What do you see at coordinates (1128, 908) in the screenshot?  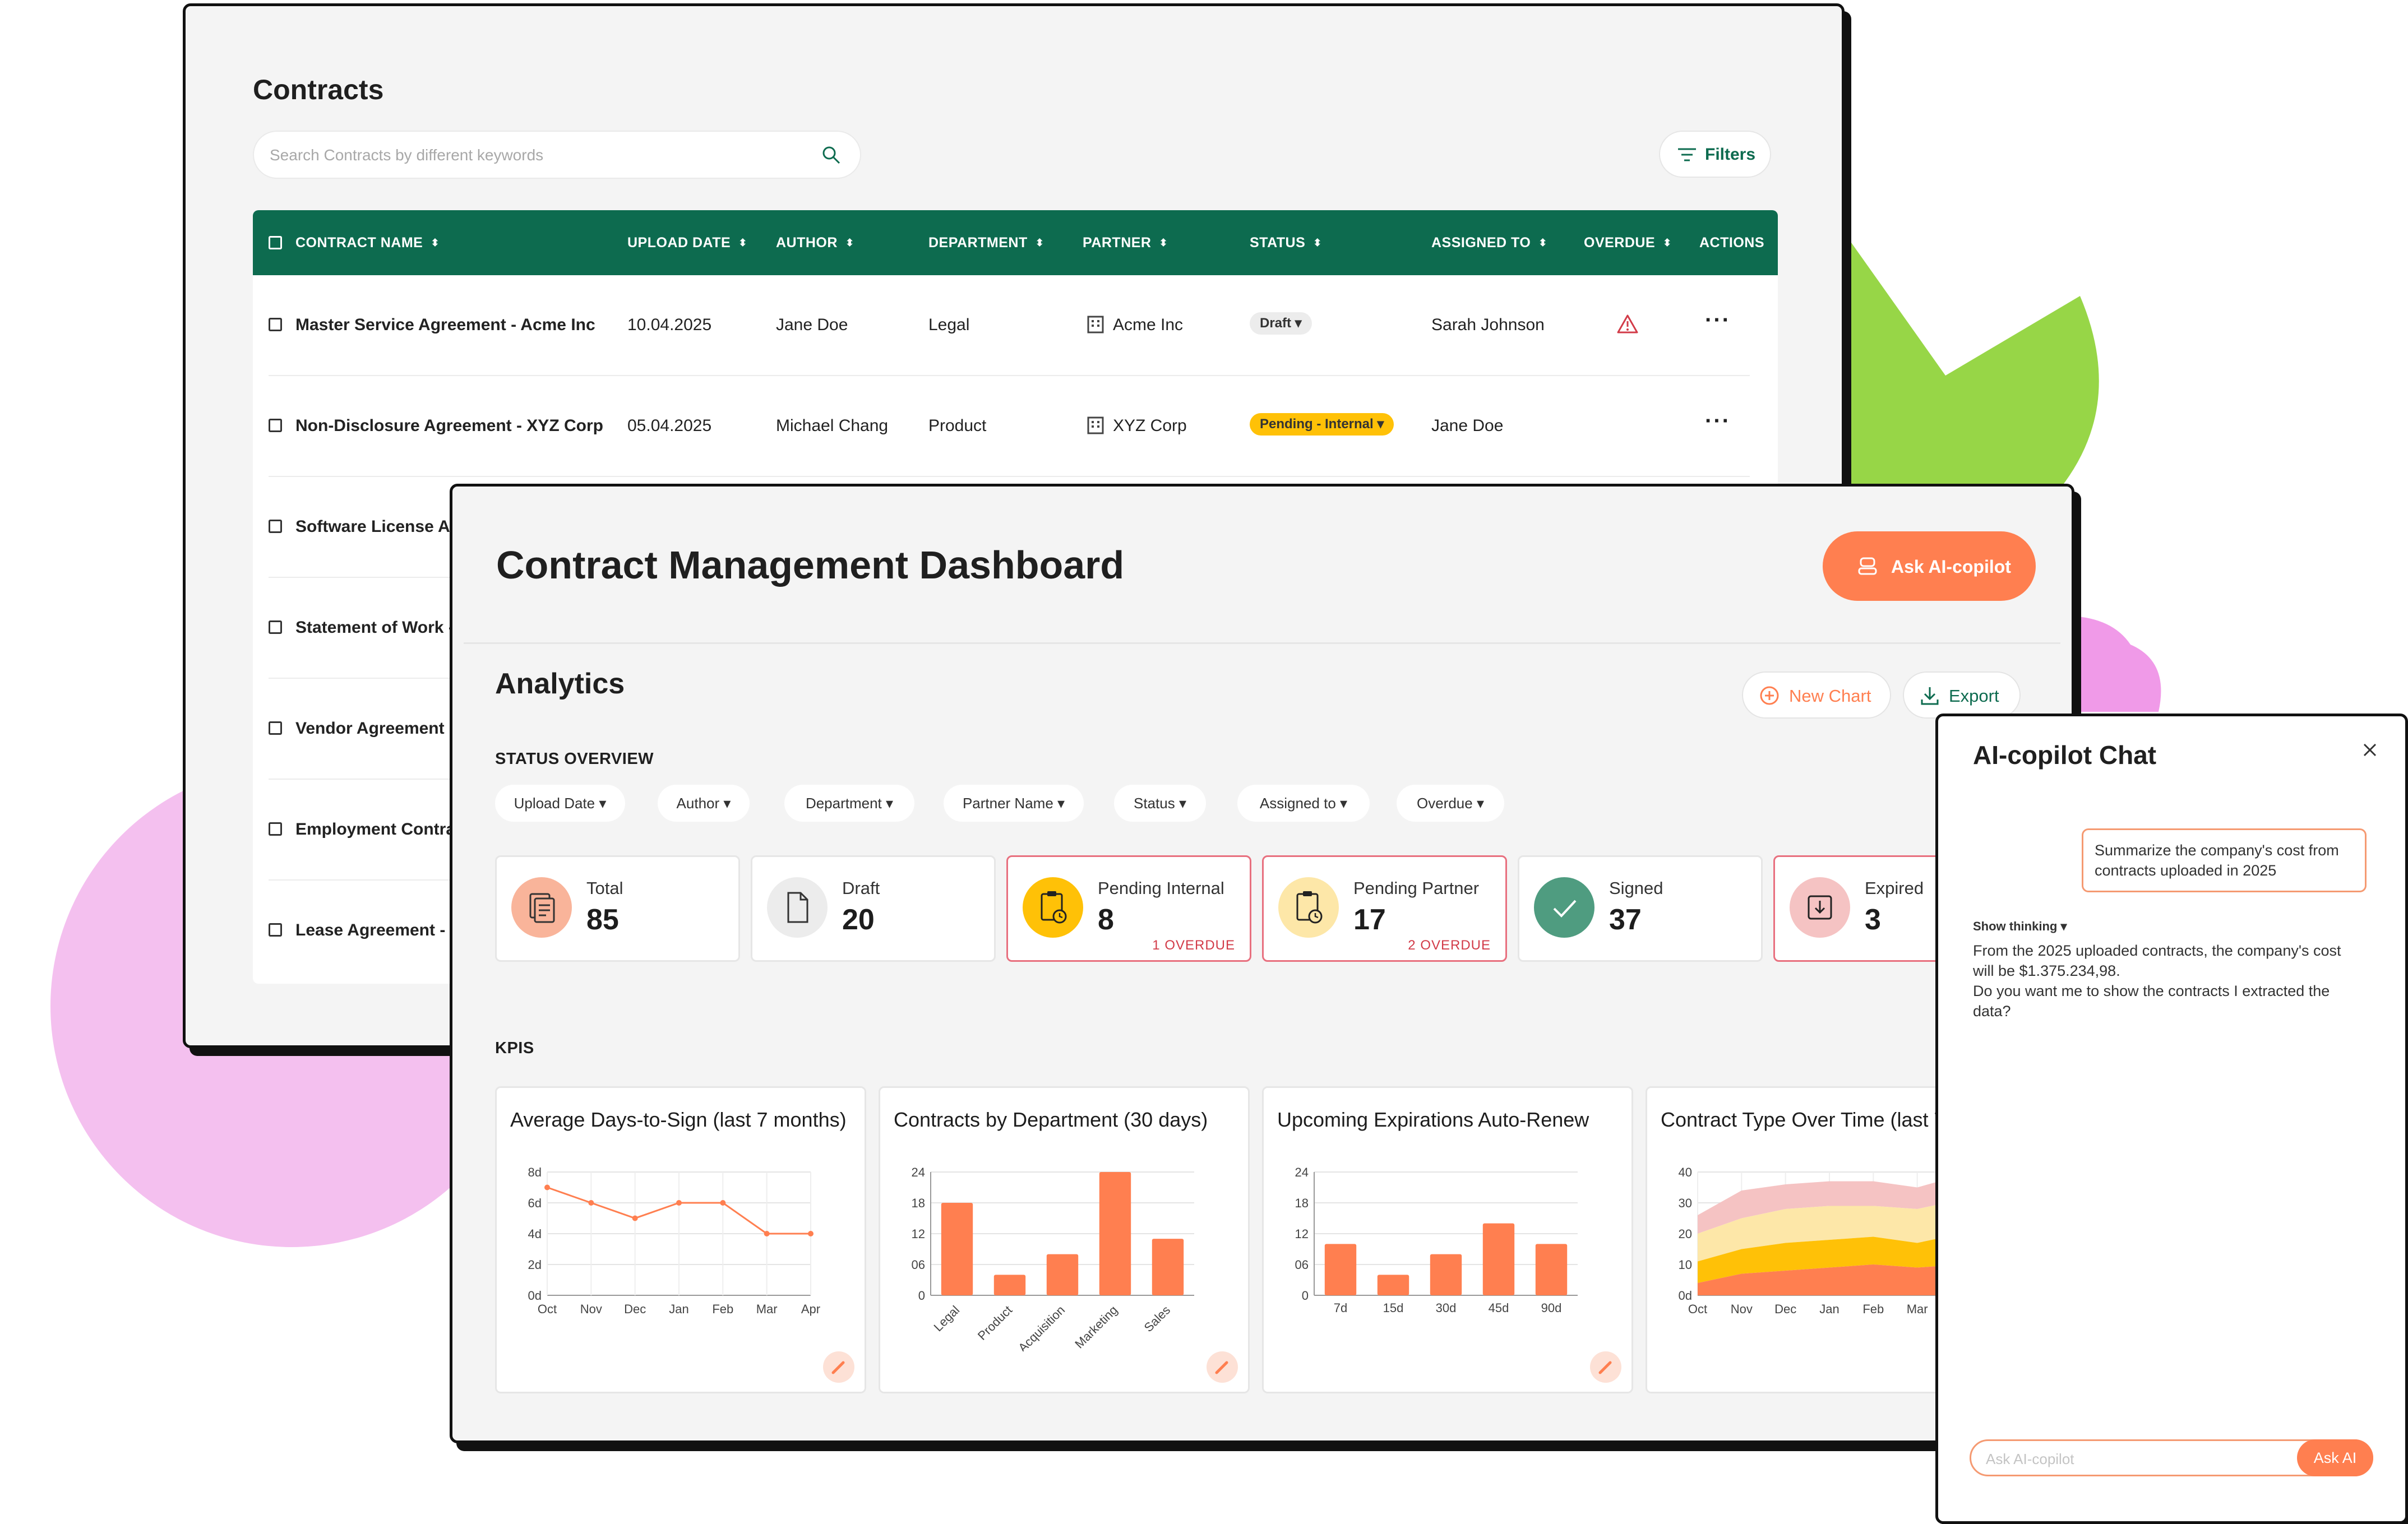 I see `status-card-pending-internal: Pending Internal 8 1 OVERDUE` at bounding box center [1128, 908].